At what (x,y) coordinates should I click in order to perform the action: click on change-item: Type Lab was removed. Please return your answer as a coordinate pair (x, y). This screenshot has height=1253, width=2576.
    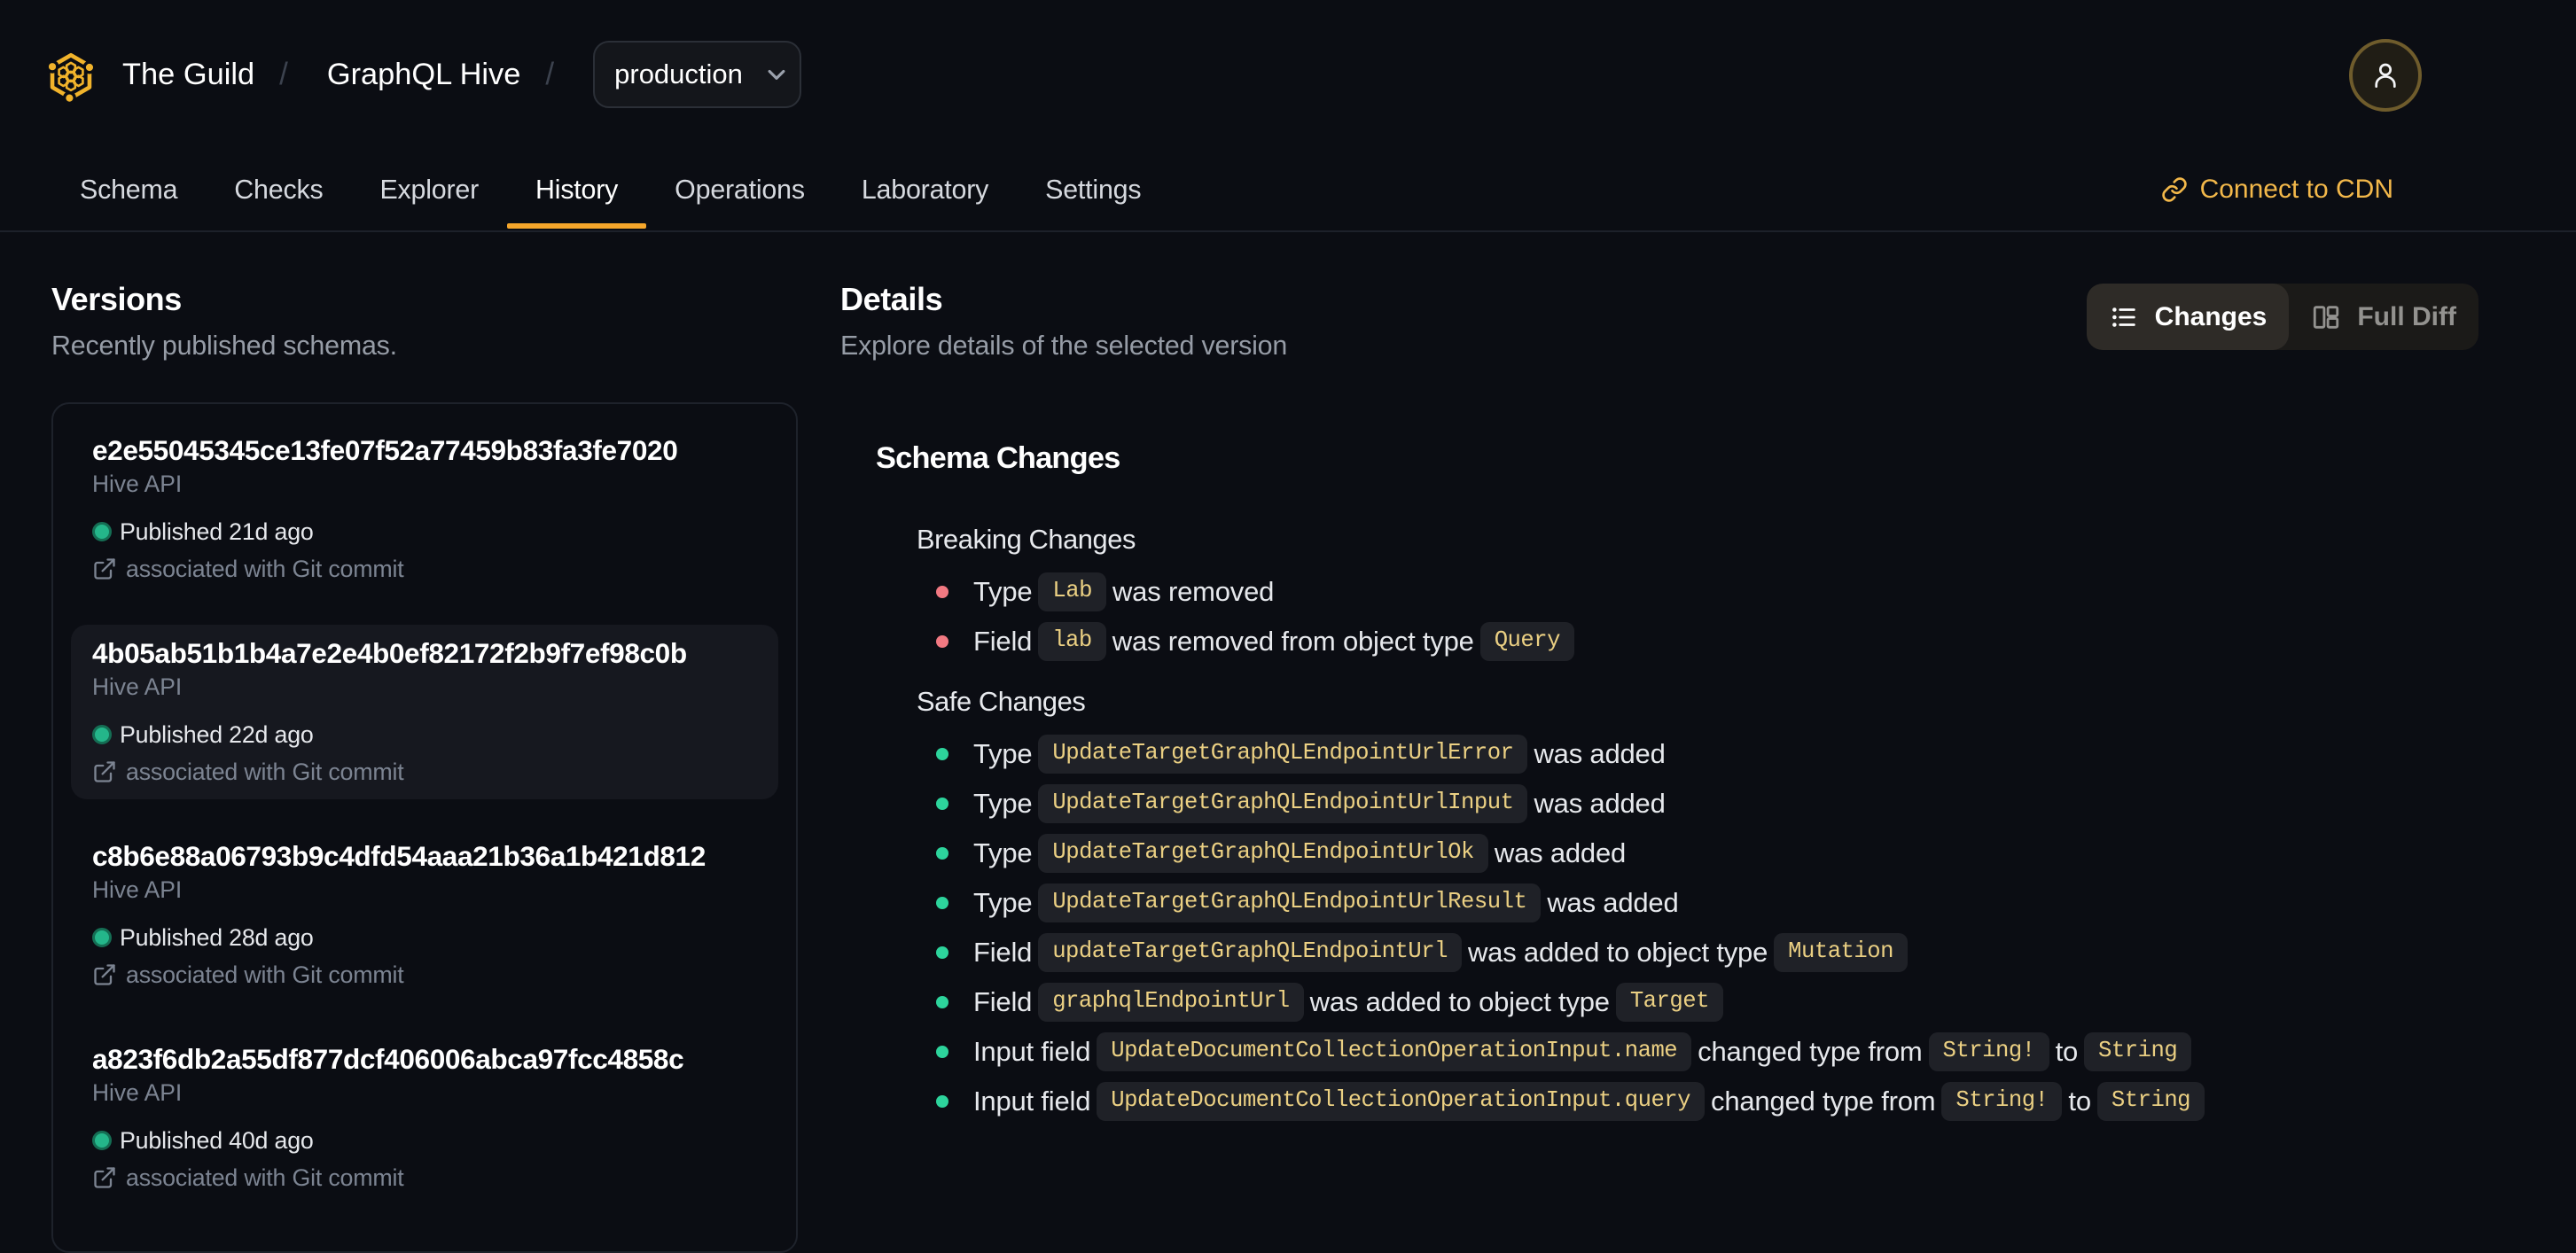
    Looking at the image, I should click on (1756, 592).